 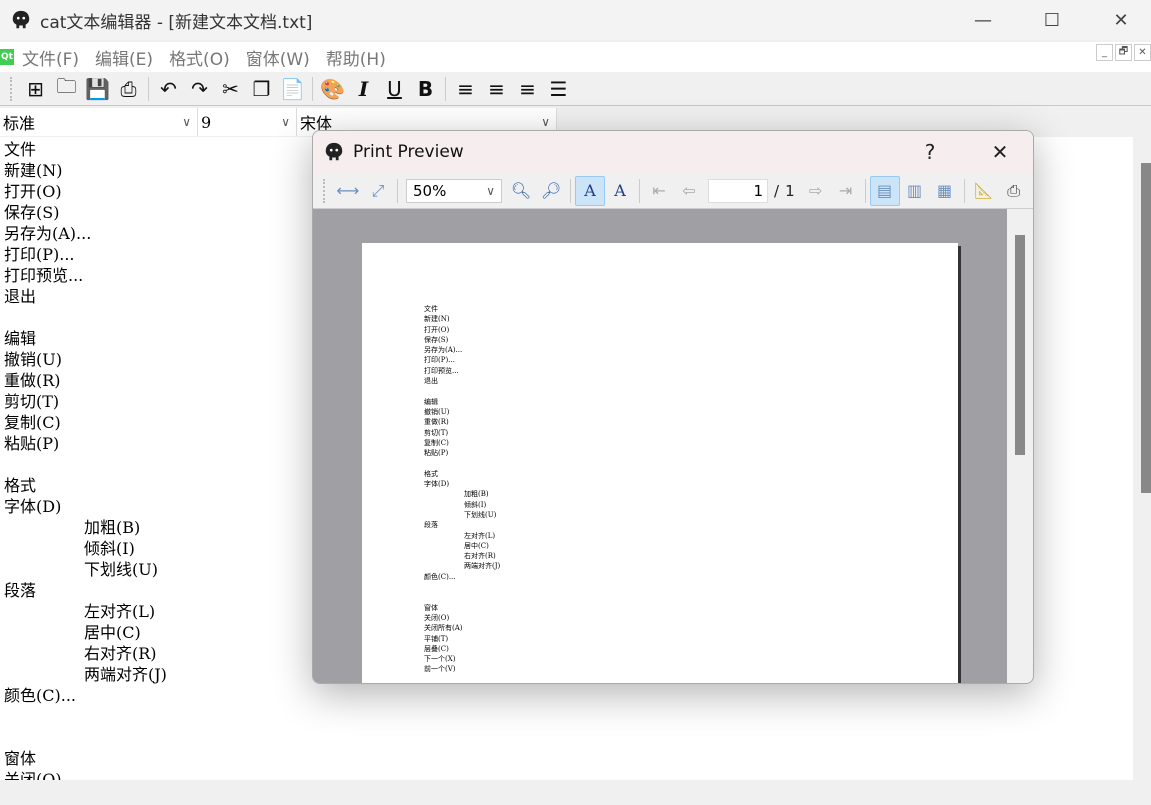 What do you see at coordinates (334, 151) in the screenshot?
I see `app-cat-icon` at bounding box center [334, 151].